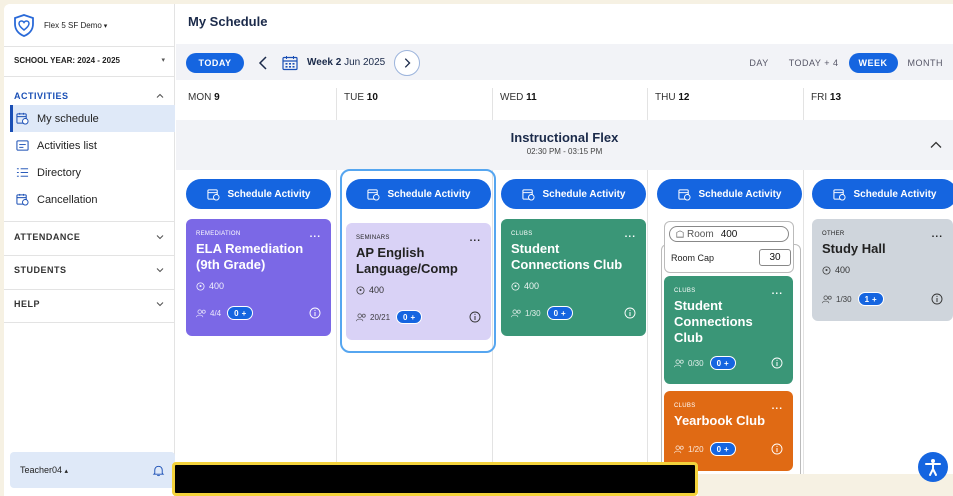  I want to click on chevron-down-icon, so click(160, 304).